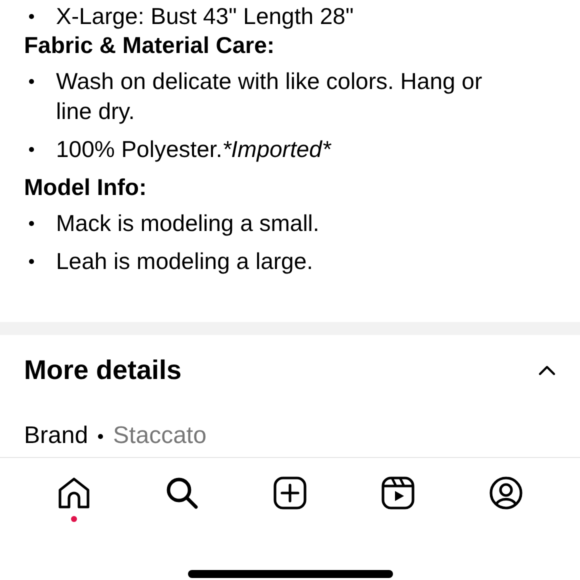  I want to click on add-icon, so click(290, 493).